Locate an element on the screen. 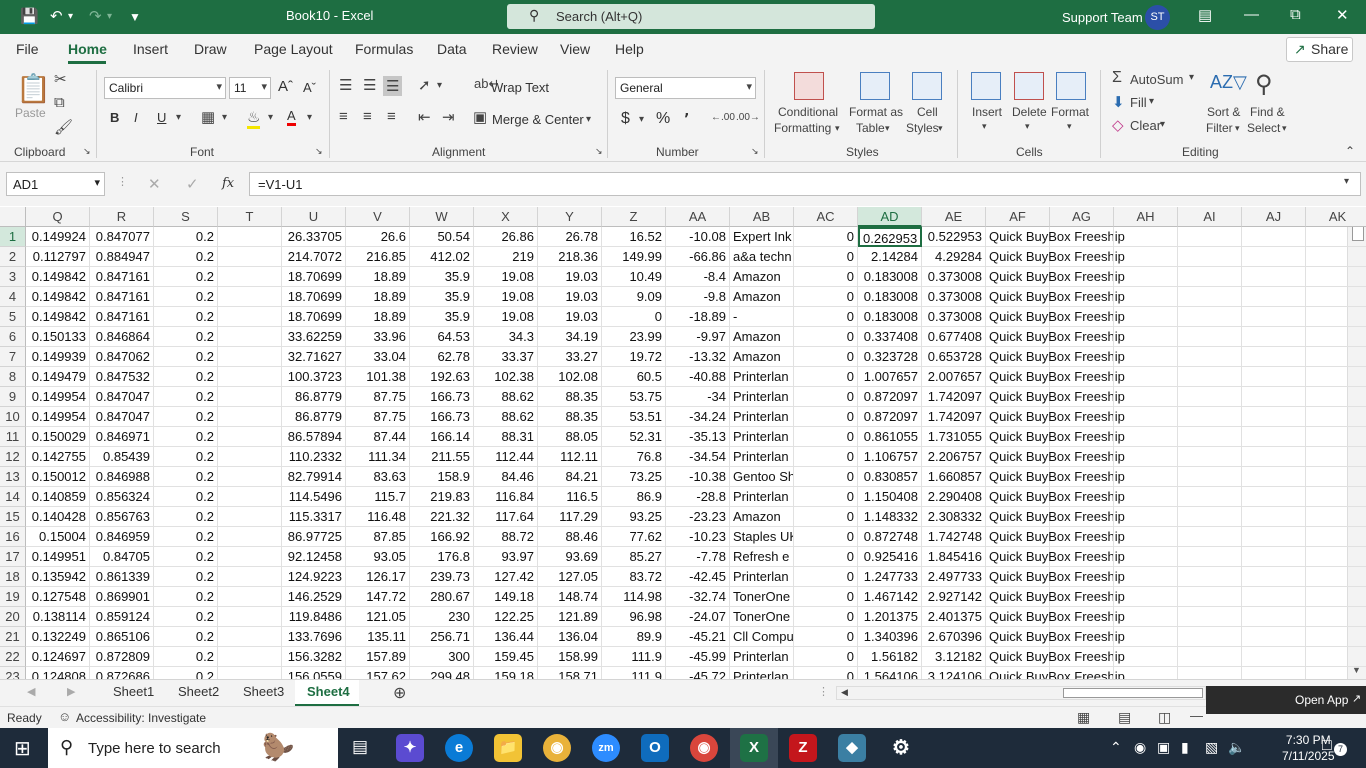 This screenshot has height=768, width=1366. table-cell: 0.925416 is located at coordinates (890, 557).